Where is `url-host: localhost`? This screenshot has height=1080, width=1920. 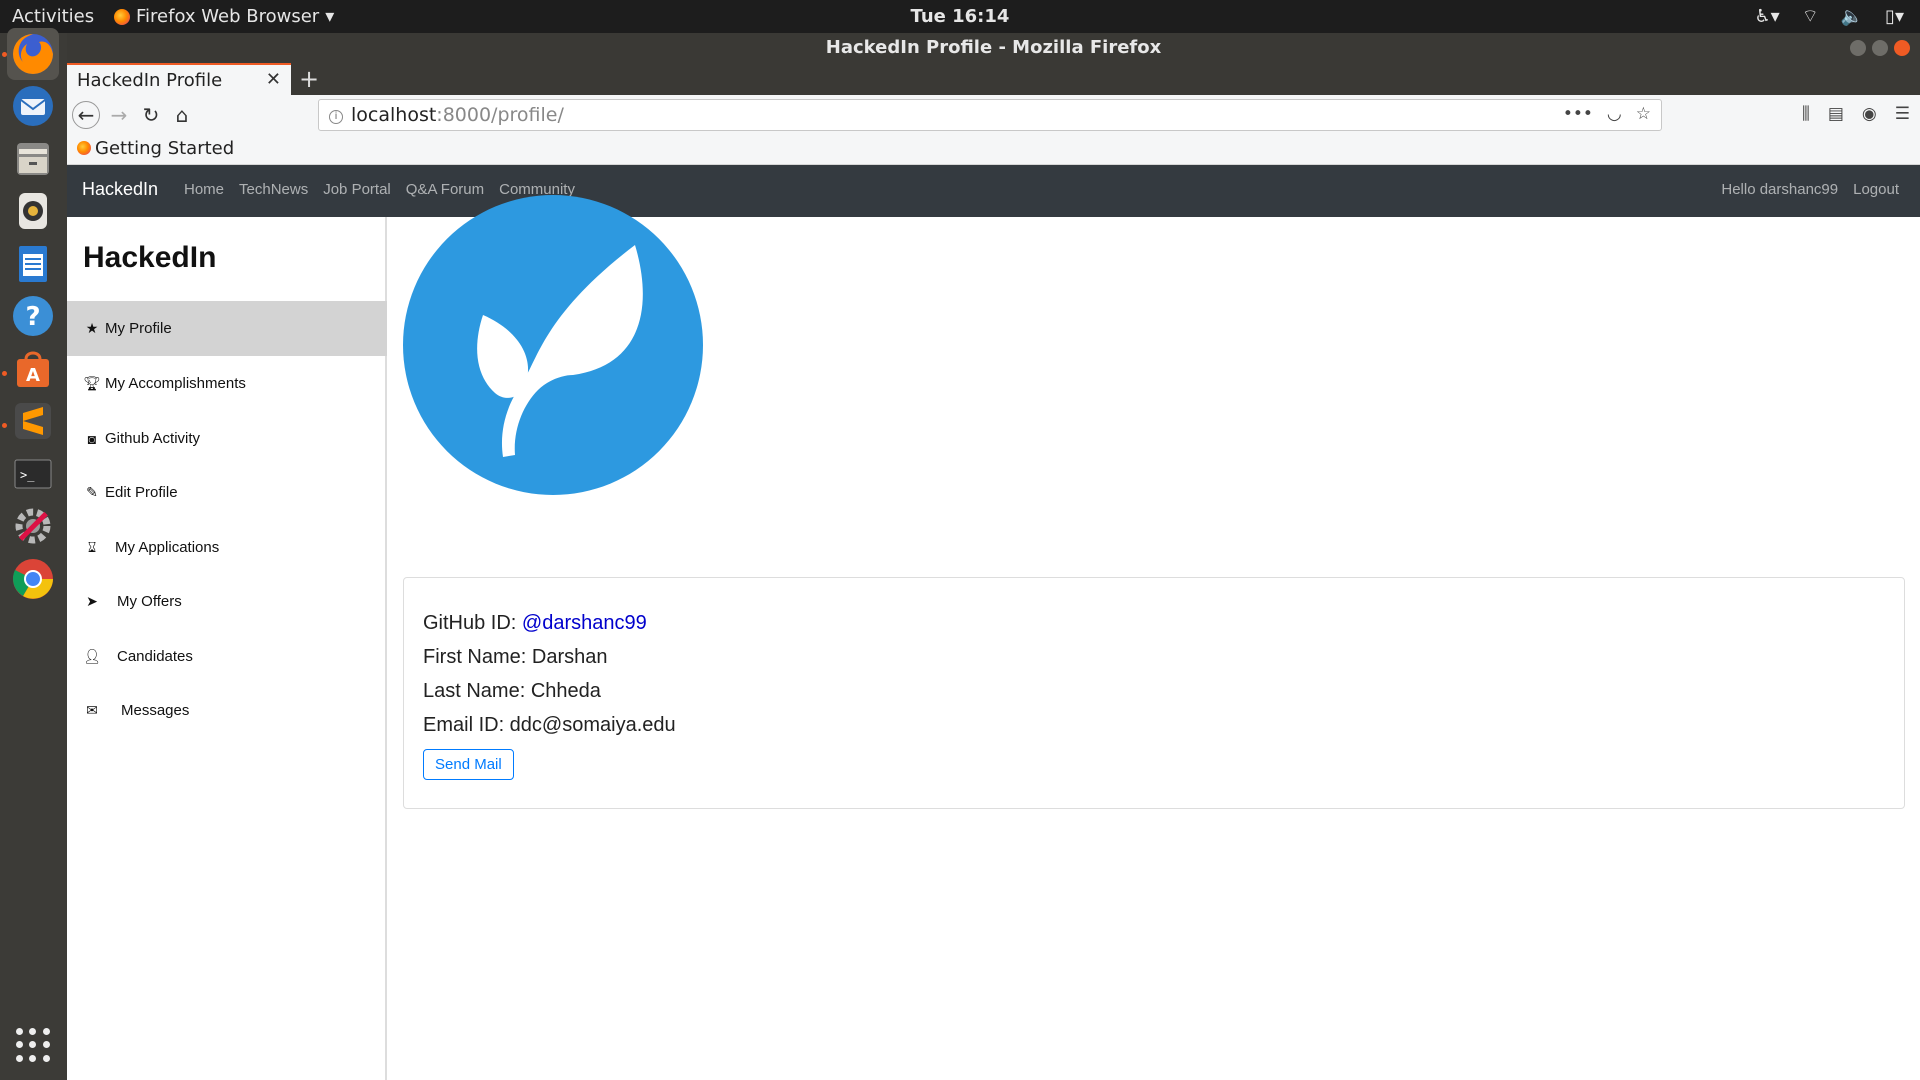 url-host: localhost is located at coordinates (394, 115).